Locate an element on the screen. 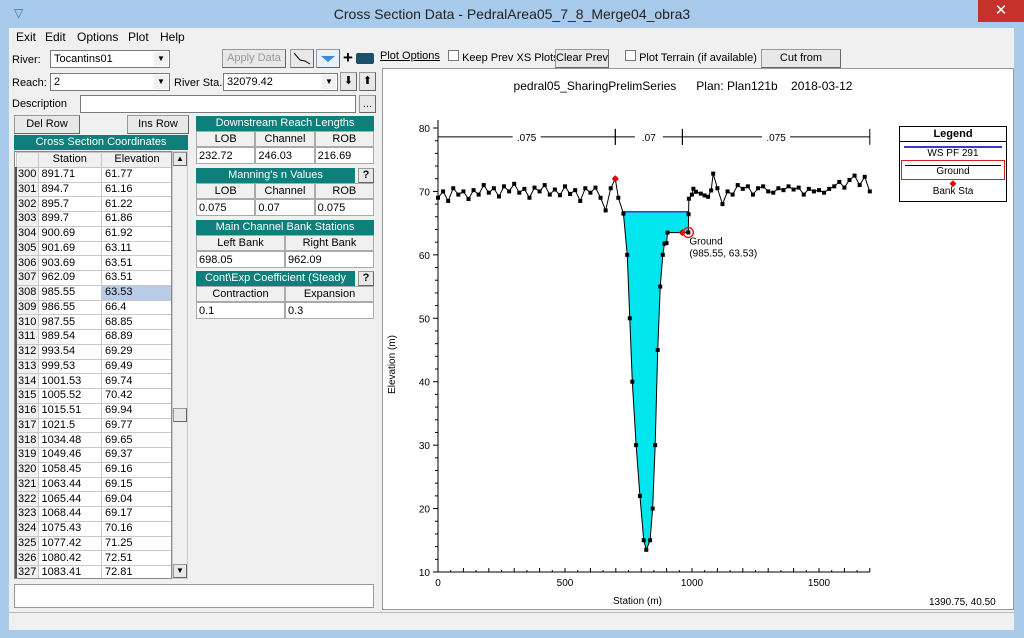  row-number: 323 is located at coordinates (27, 514).